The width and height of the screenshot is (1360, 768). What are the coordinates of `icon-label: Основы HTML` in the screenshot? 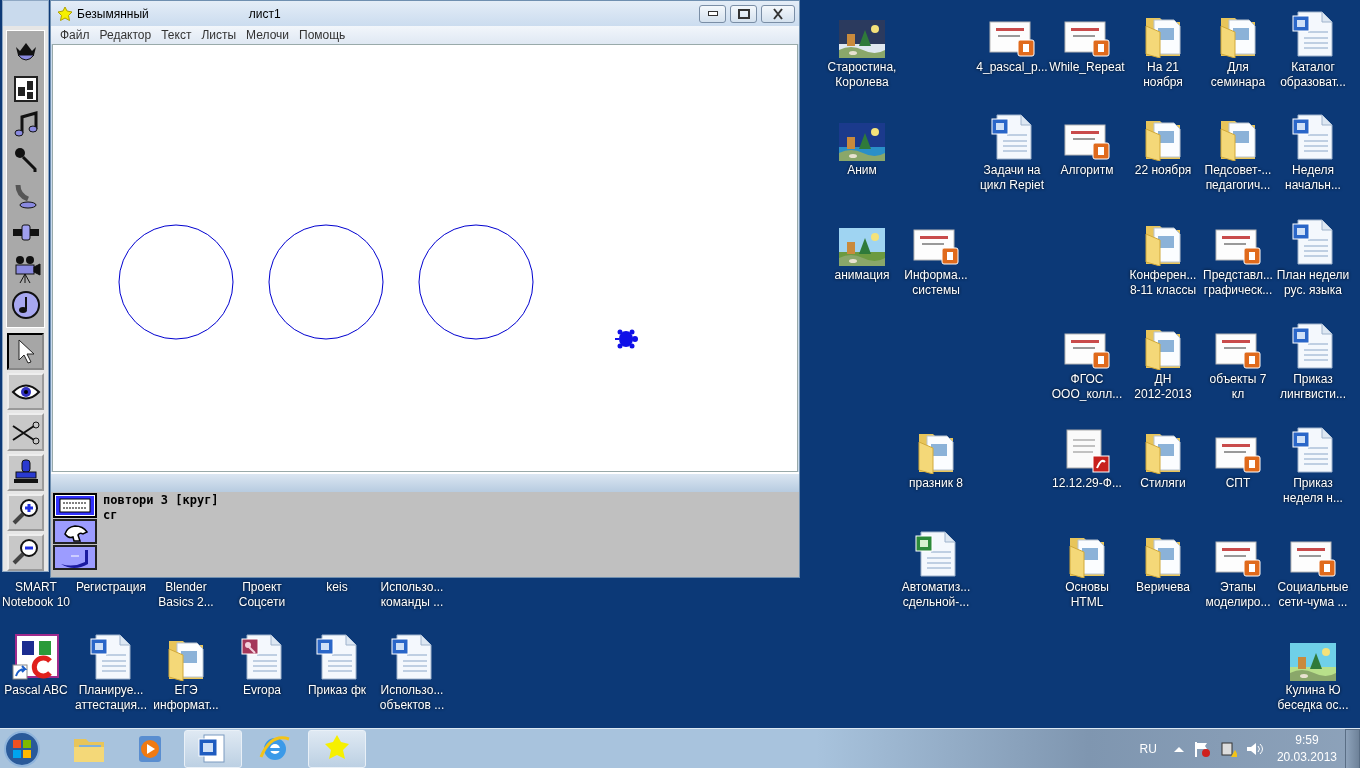 It's located at (1087, 595).